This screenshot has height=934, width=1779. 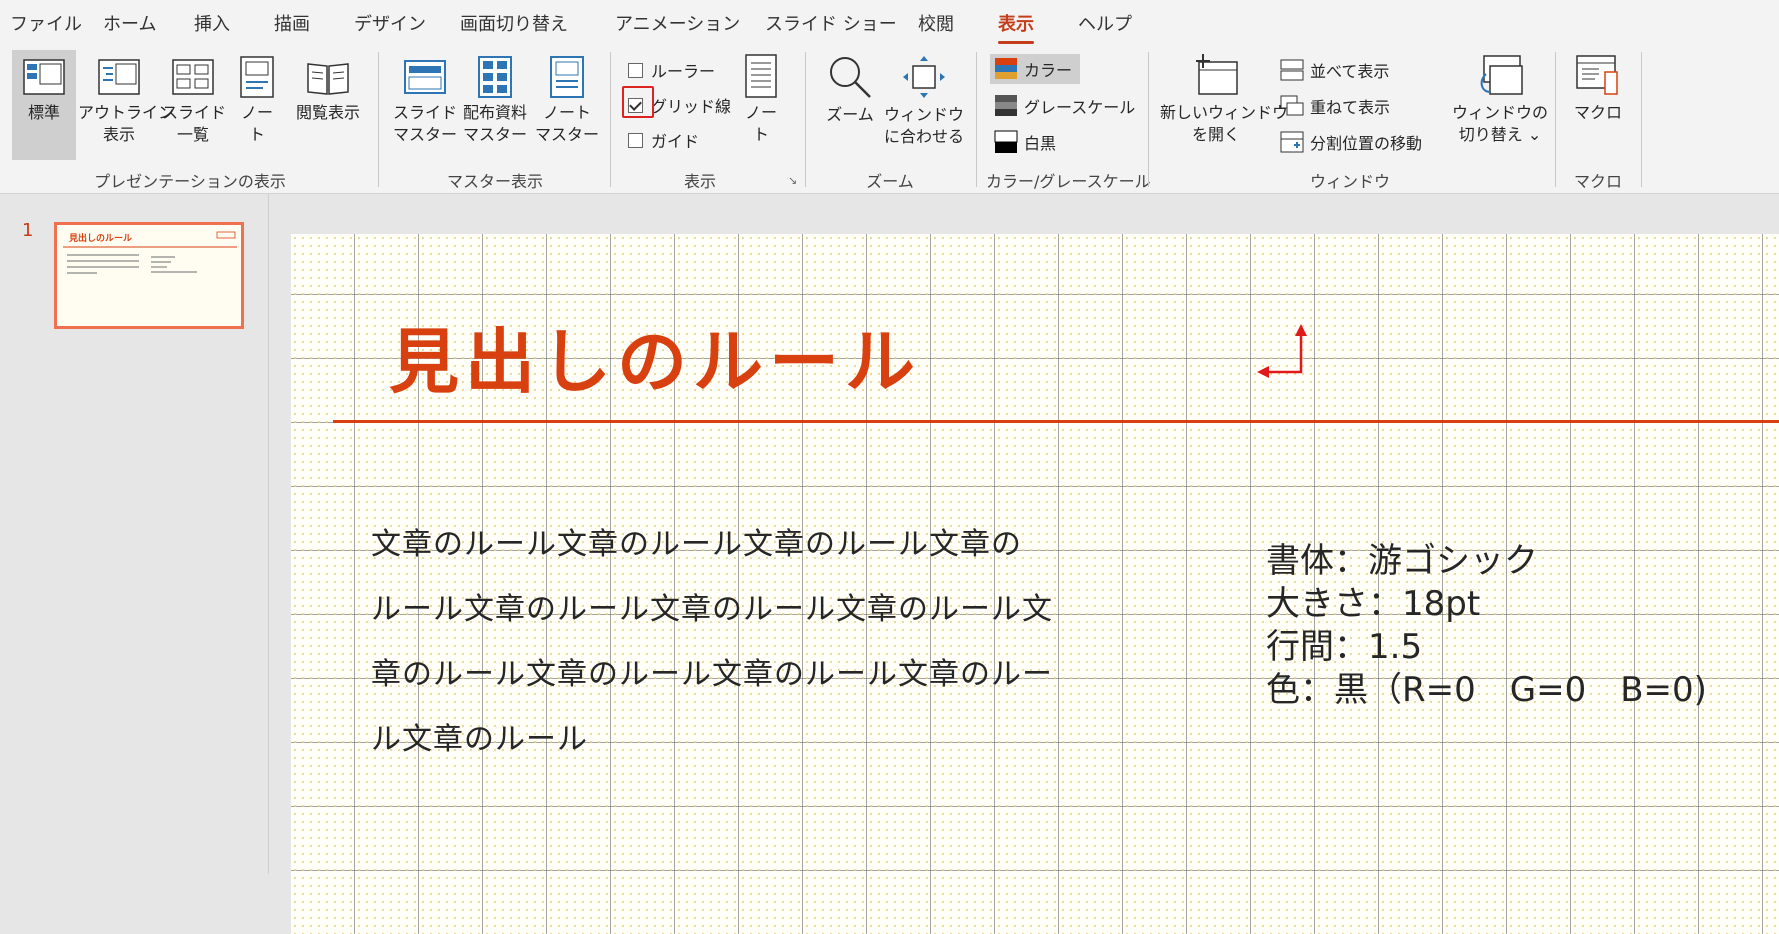 I want to click on tab-transitions: 画面切り替え, so click(x=514, y=23).